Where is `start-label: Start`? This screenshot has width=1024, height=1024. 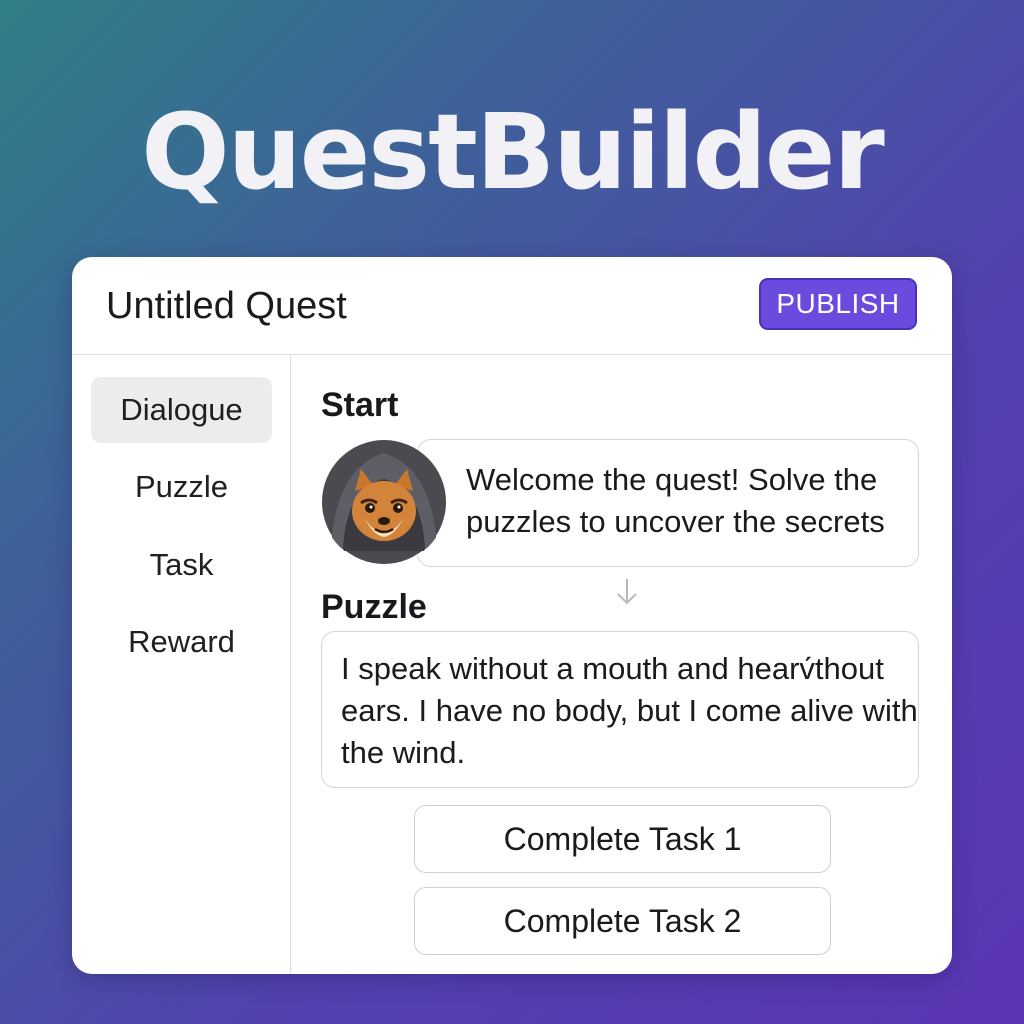
start-label: Start is located at coordinates (360, 405).